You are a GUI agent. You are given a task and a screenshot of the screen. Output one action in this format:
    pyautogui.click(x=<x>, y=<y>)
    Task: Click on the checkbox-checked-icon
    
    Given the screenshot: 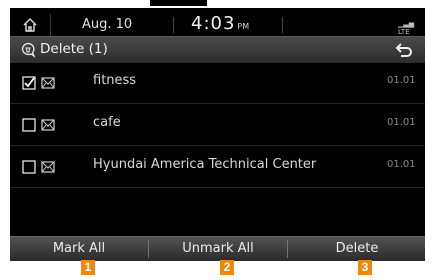 What is the action you would take?
    pyautogui.click(x=29, y=83)
    